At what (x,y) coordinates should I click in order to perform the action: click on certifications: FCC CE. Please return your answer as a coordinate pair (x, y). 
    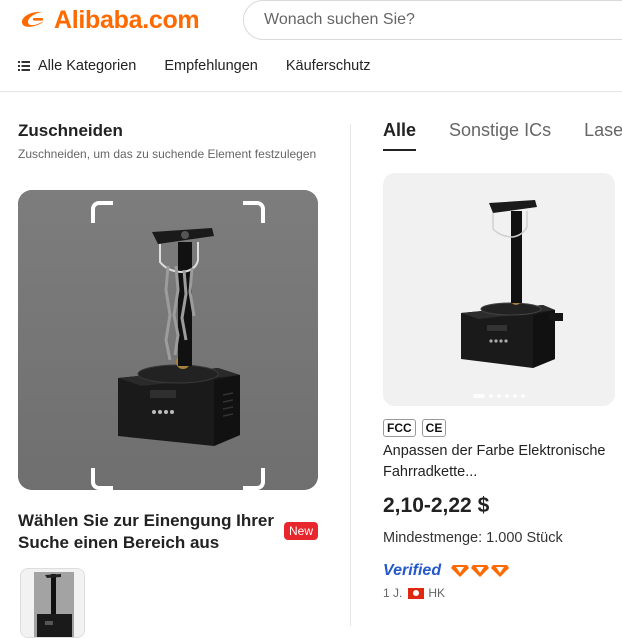
    Looking at the image, I should click on (415, 428).